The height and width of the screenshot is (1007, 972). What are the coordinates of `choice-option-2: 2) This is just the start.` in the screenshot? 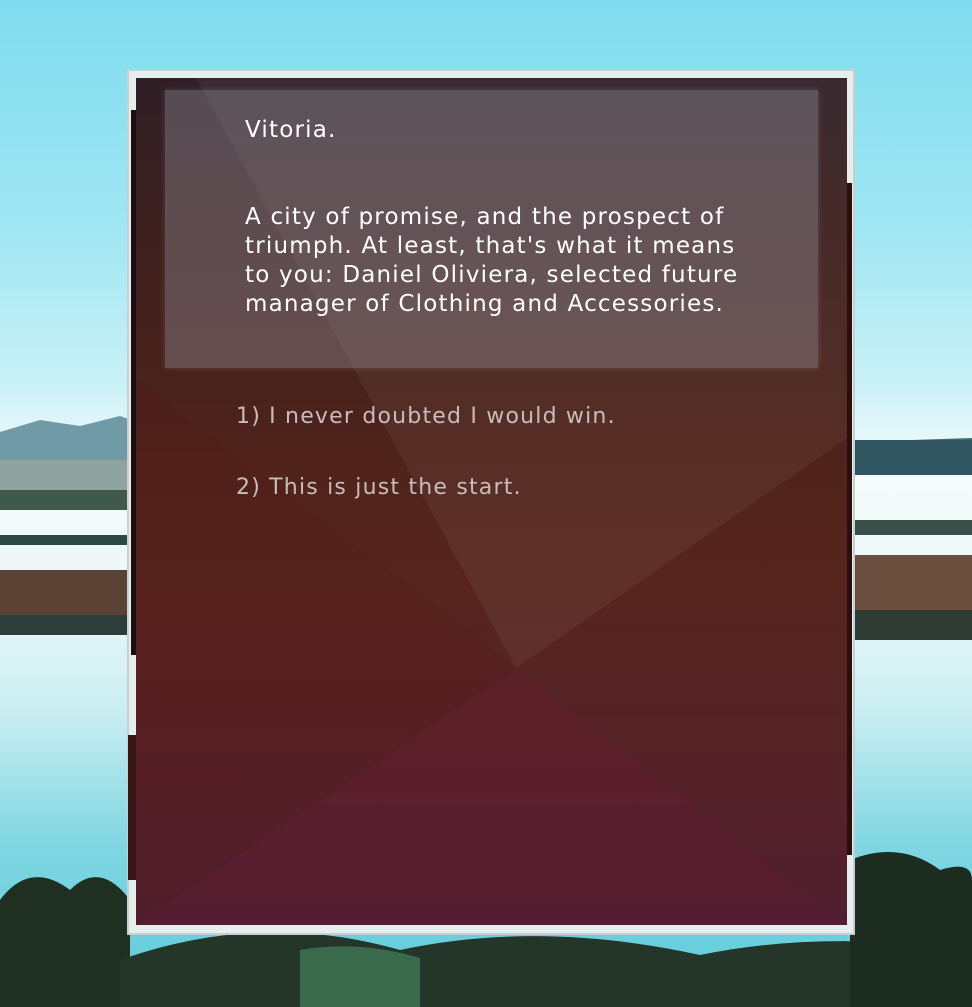 It's located at (379, 487).